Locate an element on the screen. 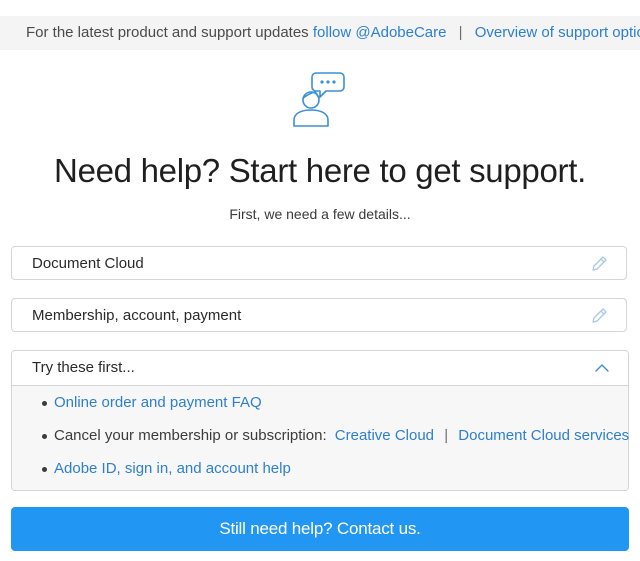 This screenshot has width=640, height=561. topic-selection-label: Membership, account, payment is located at coordinates (137, 315).